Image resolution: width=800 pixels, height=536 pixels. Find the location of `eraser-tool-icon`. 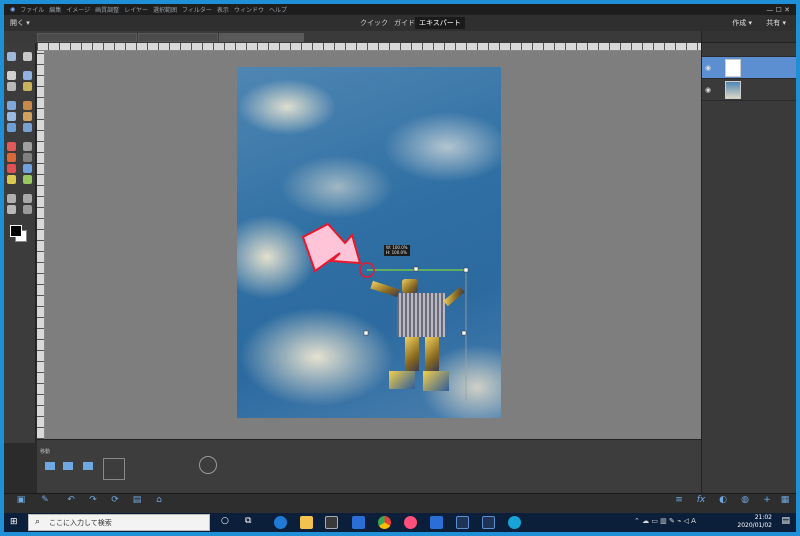

eraser-tool-icon is located at coordinates (27, 146).